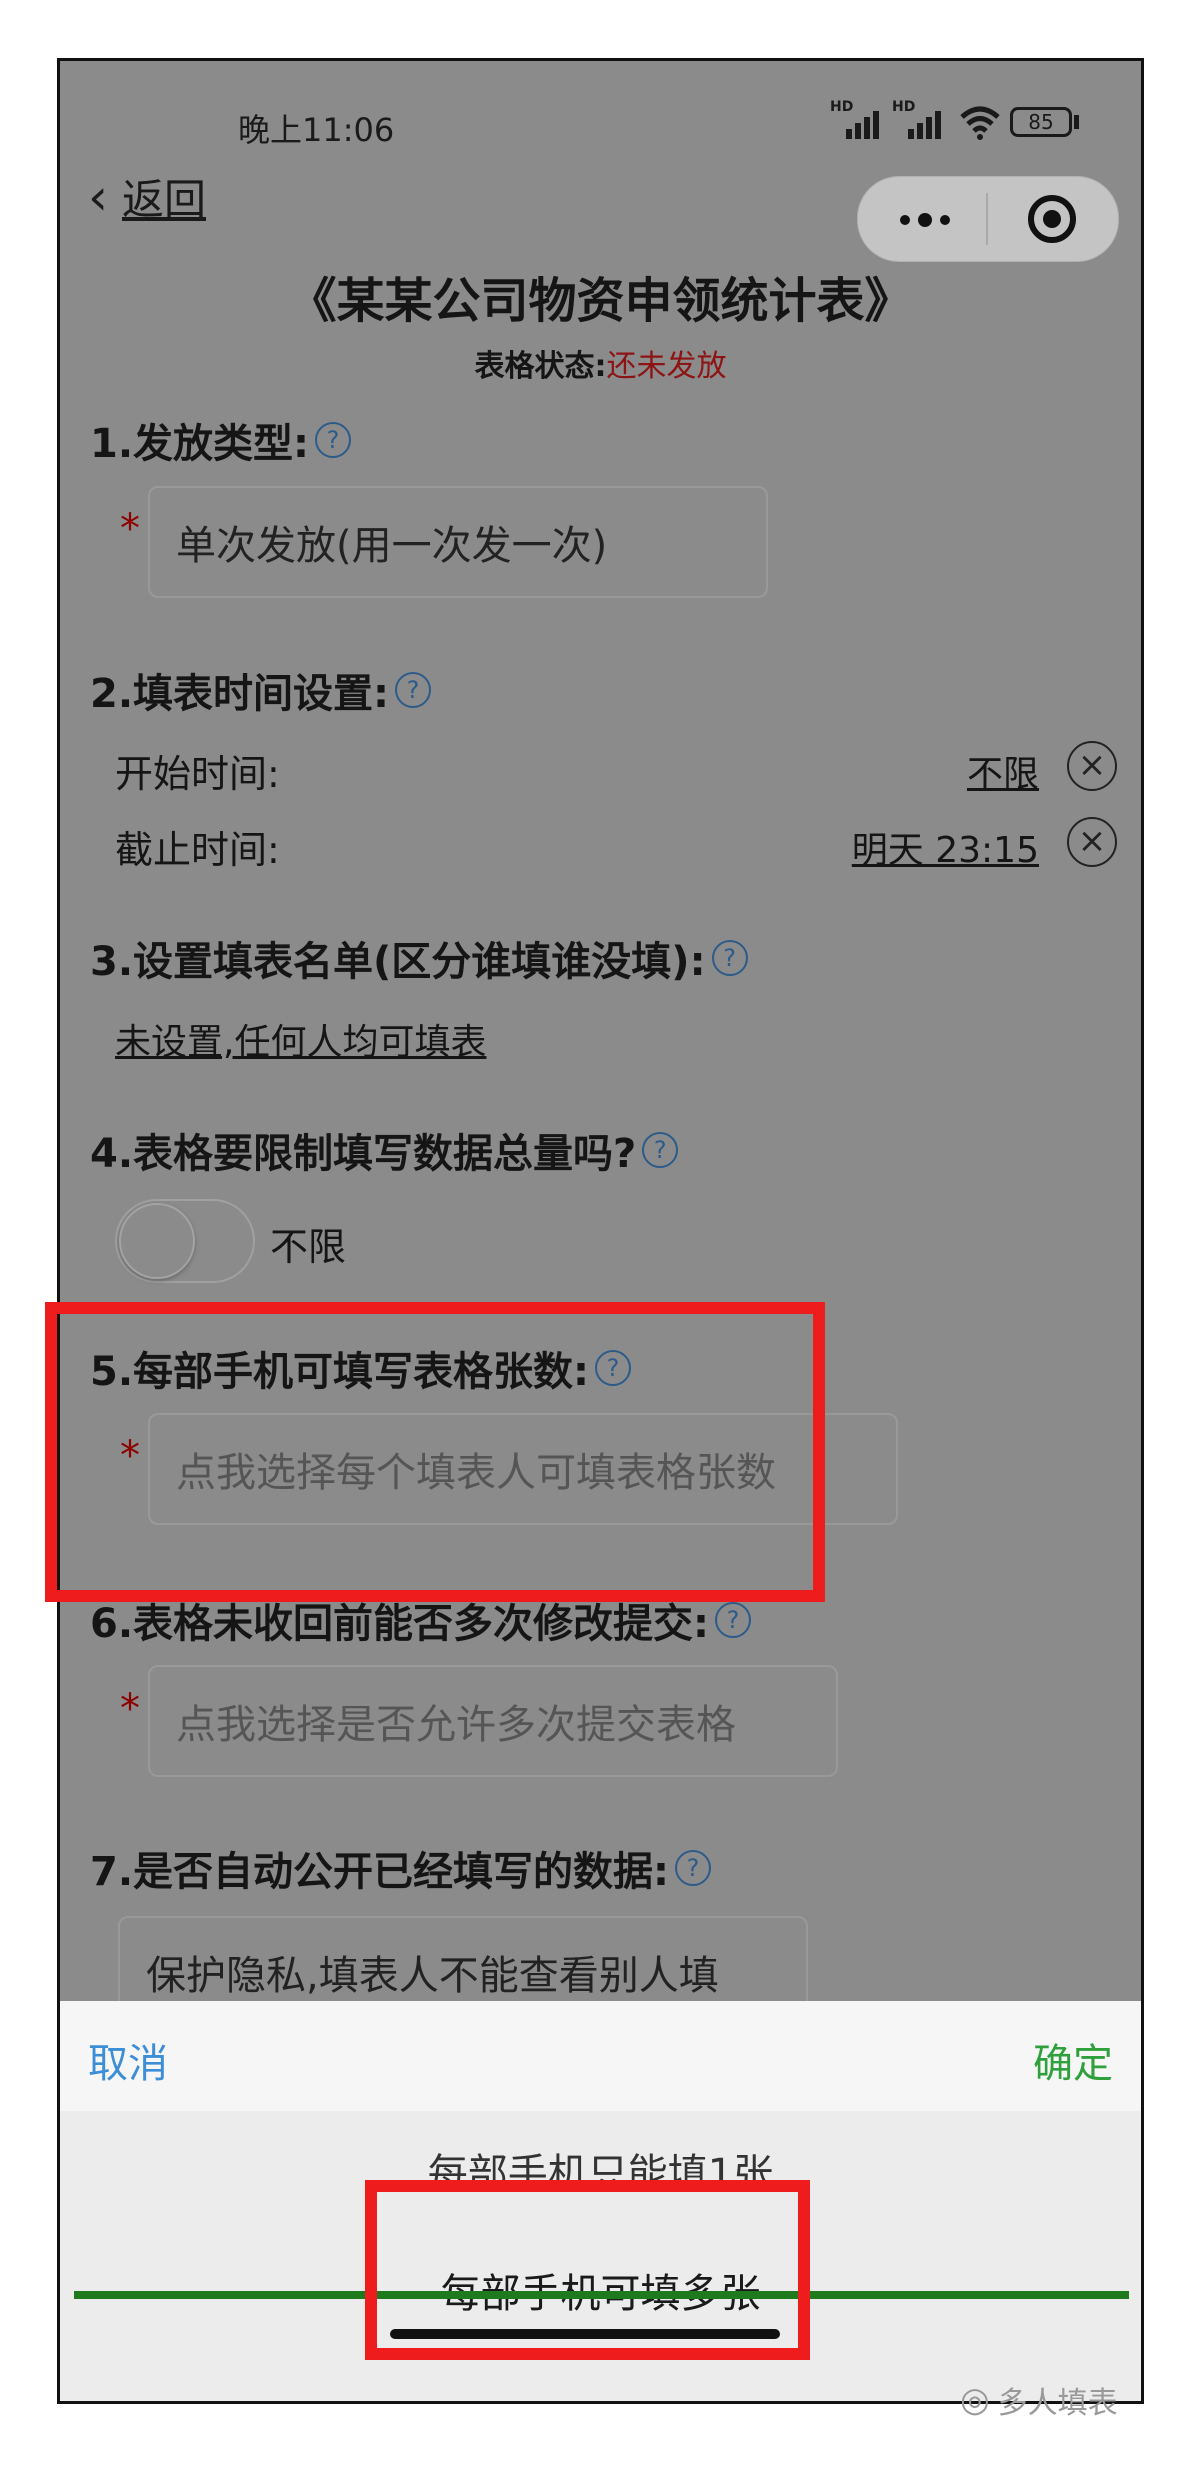  Describe the element at coordinates (927, 218) in the screenshot. I see `more-icon` at that location.